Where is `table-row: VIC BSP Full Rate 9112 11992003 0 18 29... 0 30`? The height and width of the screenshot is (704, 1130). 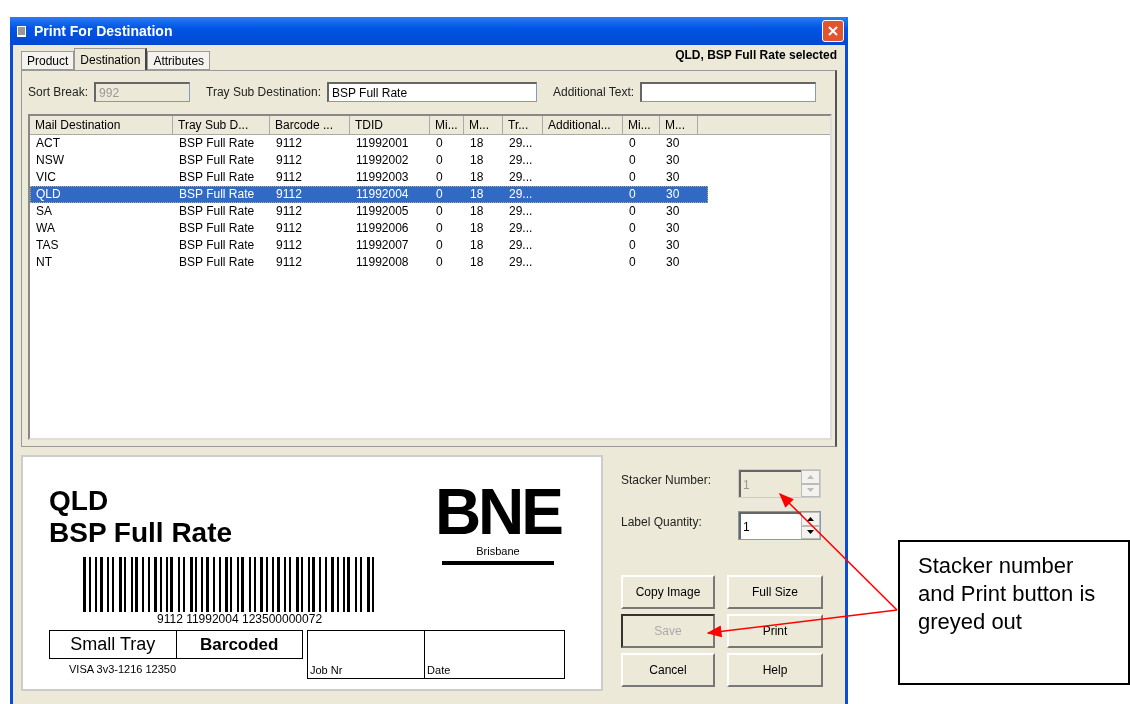
table-row: VIC BSP Full Rate 9112 11992003 0 18 29... 0 30 is located at coordinates (369, 177).